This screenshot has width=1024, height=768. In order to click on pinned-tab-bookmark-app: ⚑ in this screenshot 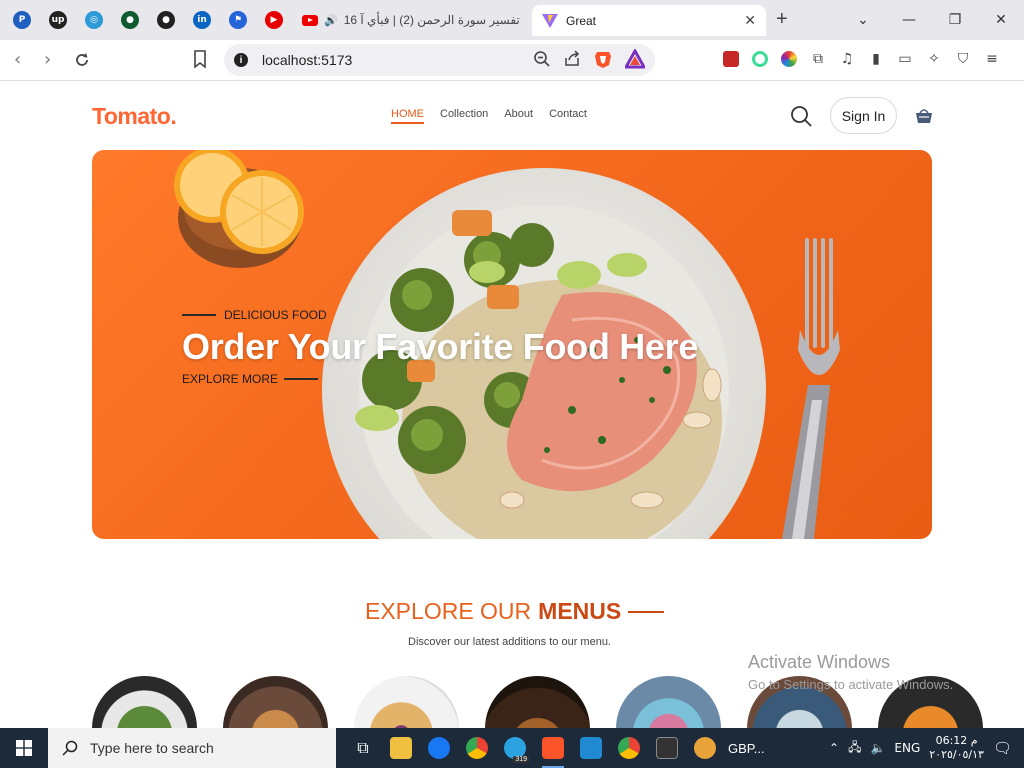, I will do `click(238, 20)`.